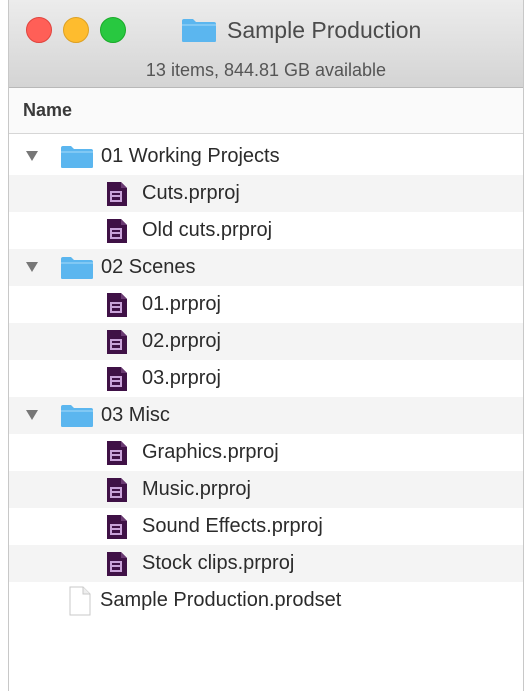  What do you see at coordinates (266, 415) in the screenshot?
I see `folder-row: 03 Misc` at bounding box center [266, 415].